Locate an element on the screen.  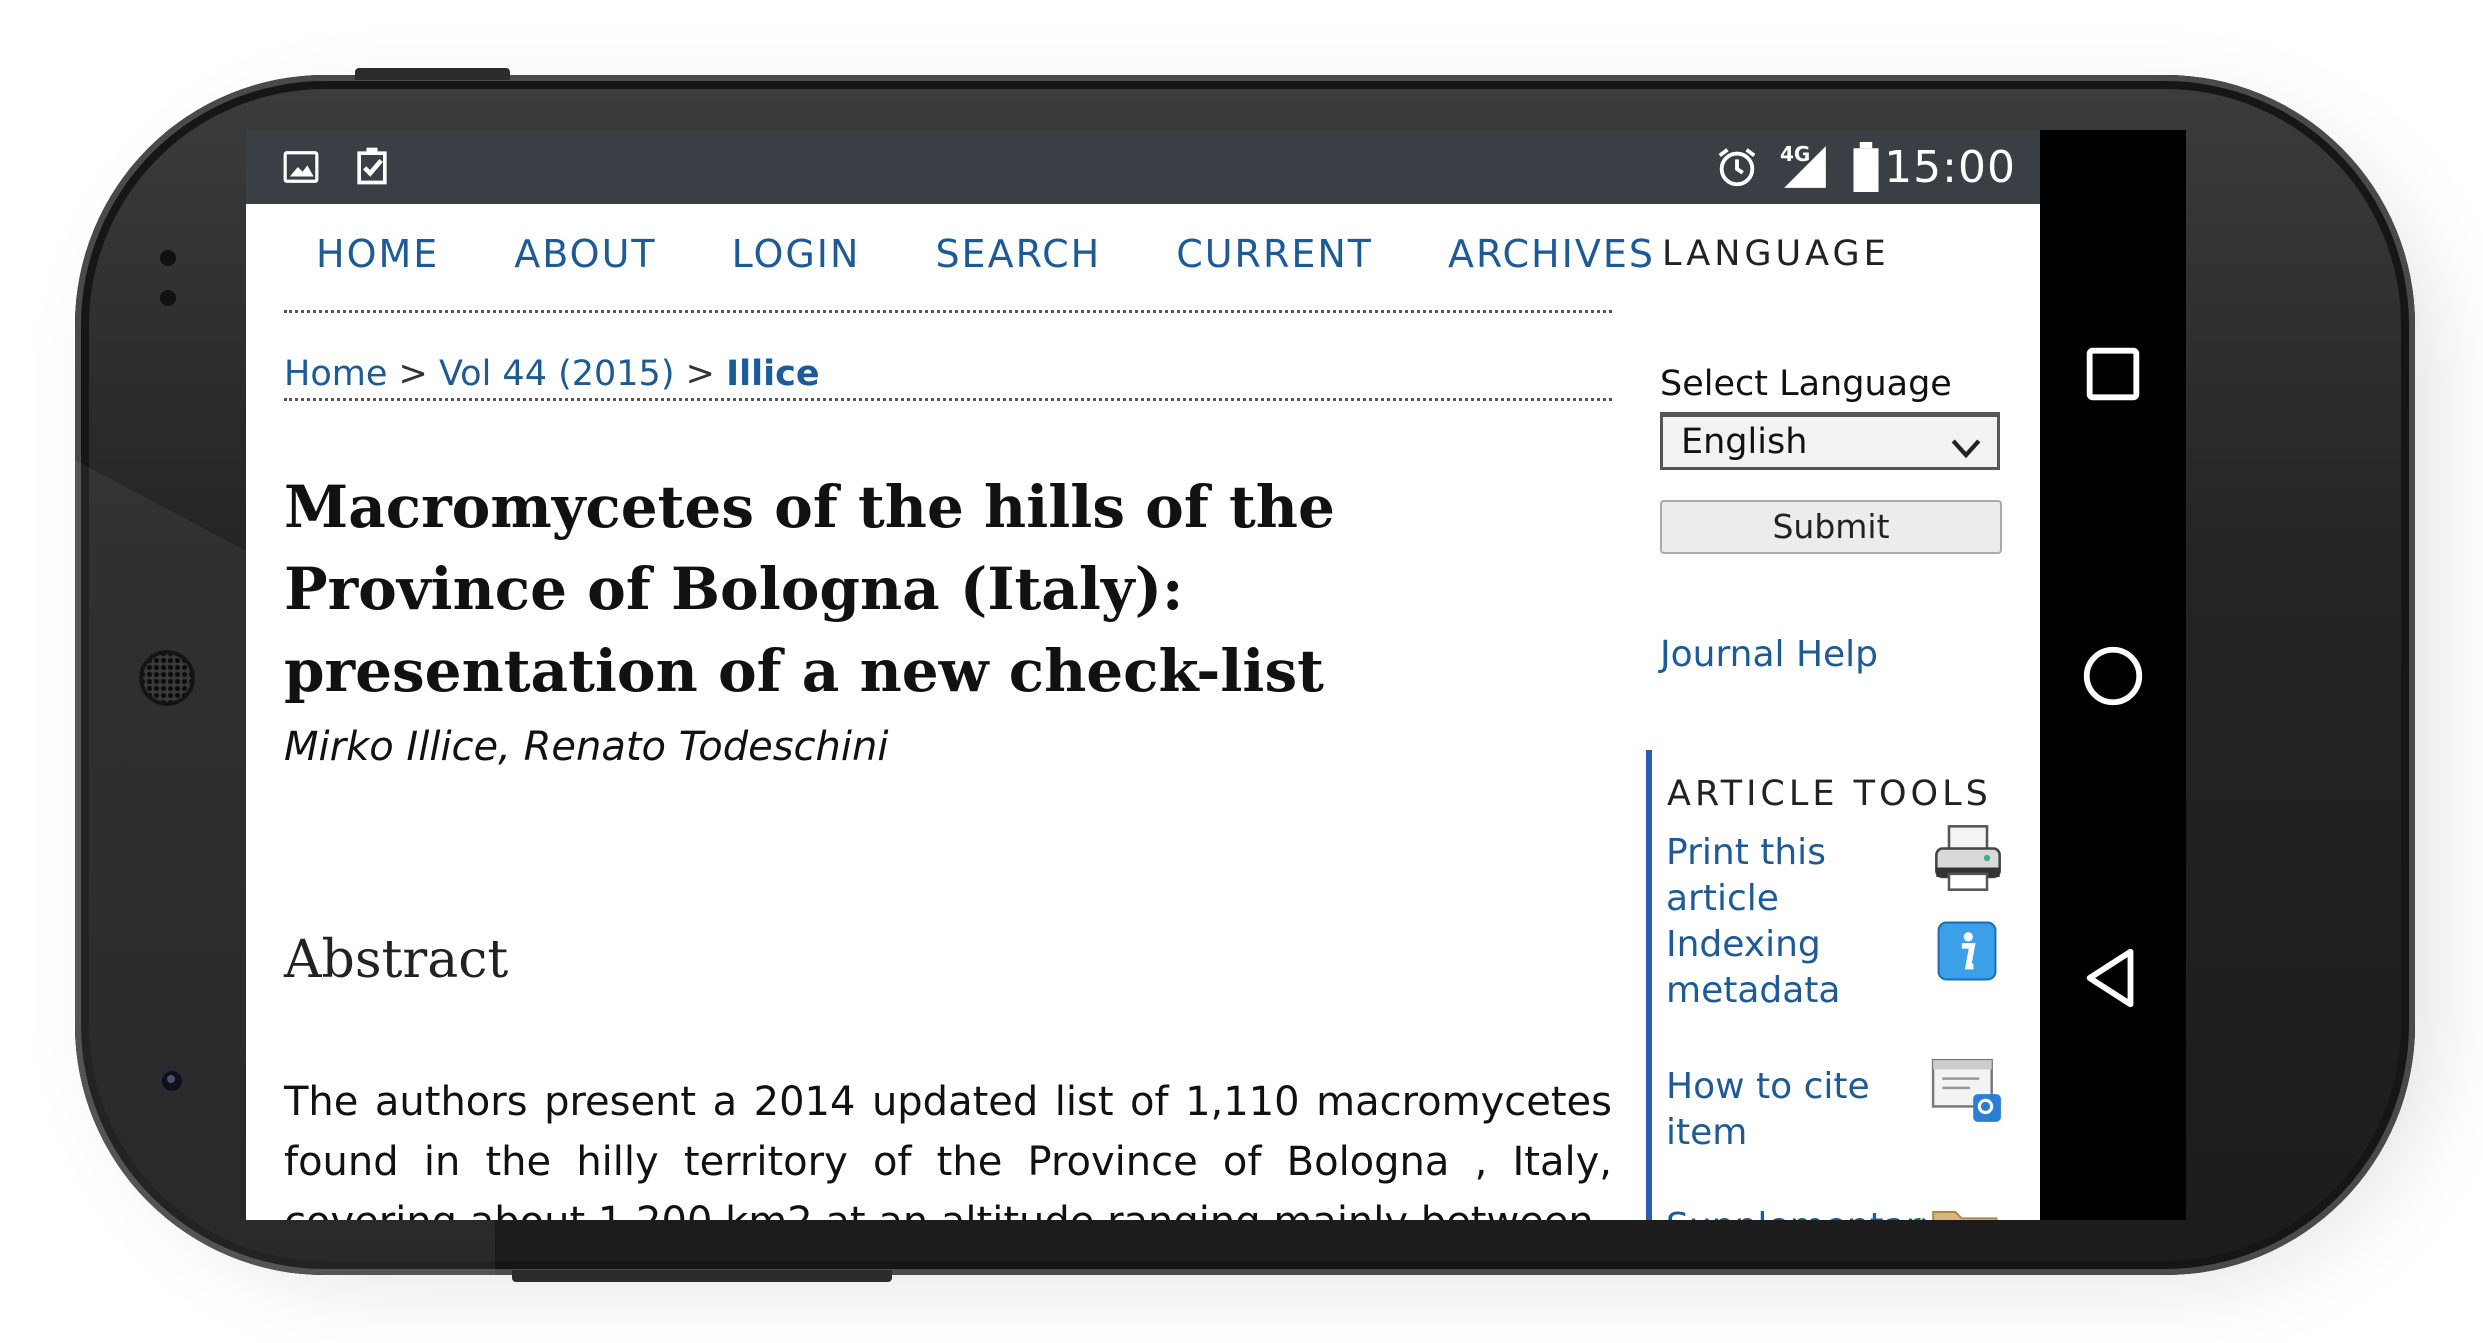
home-icon is located at coordinates (2113, 676).